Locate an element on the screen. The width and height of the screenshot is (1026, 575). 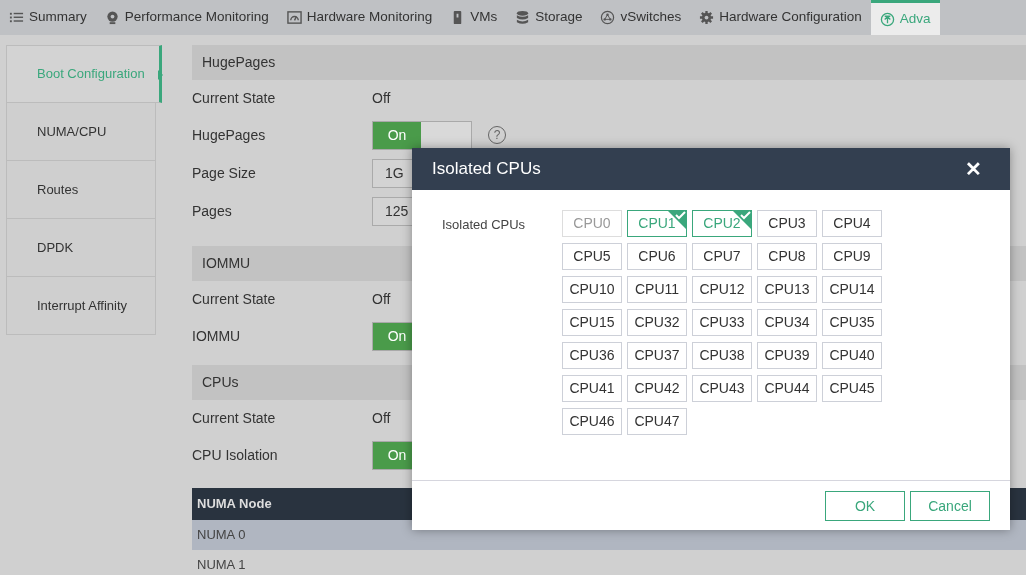
gear-icon is located at coordinates (707, 17).